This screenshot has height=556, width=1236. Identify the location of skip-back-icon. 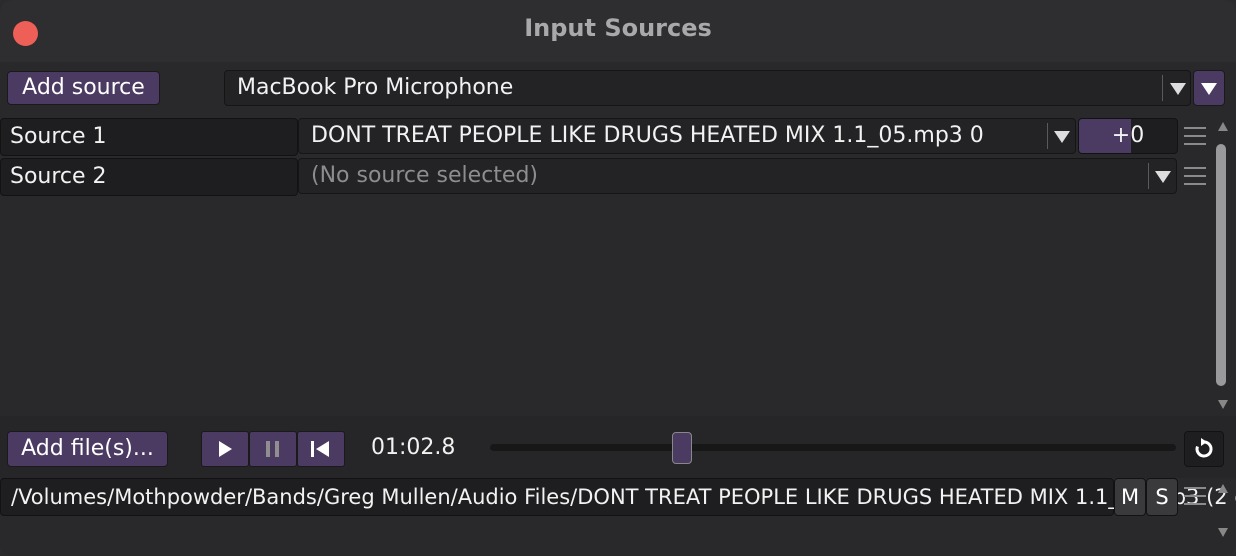
(320, 449).